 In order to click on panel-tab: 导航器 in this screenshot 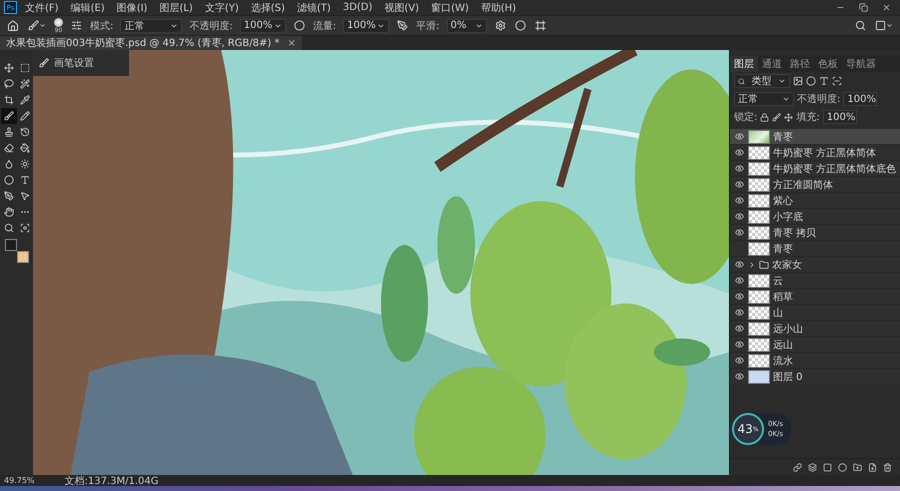, I will do `click(861, 64)`.